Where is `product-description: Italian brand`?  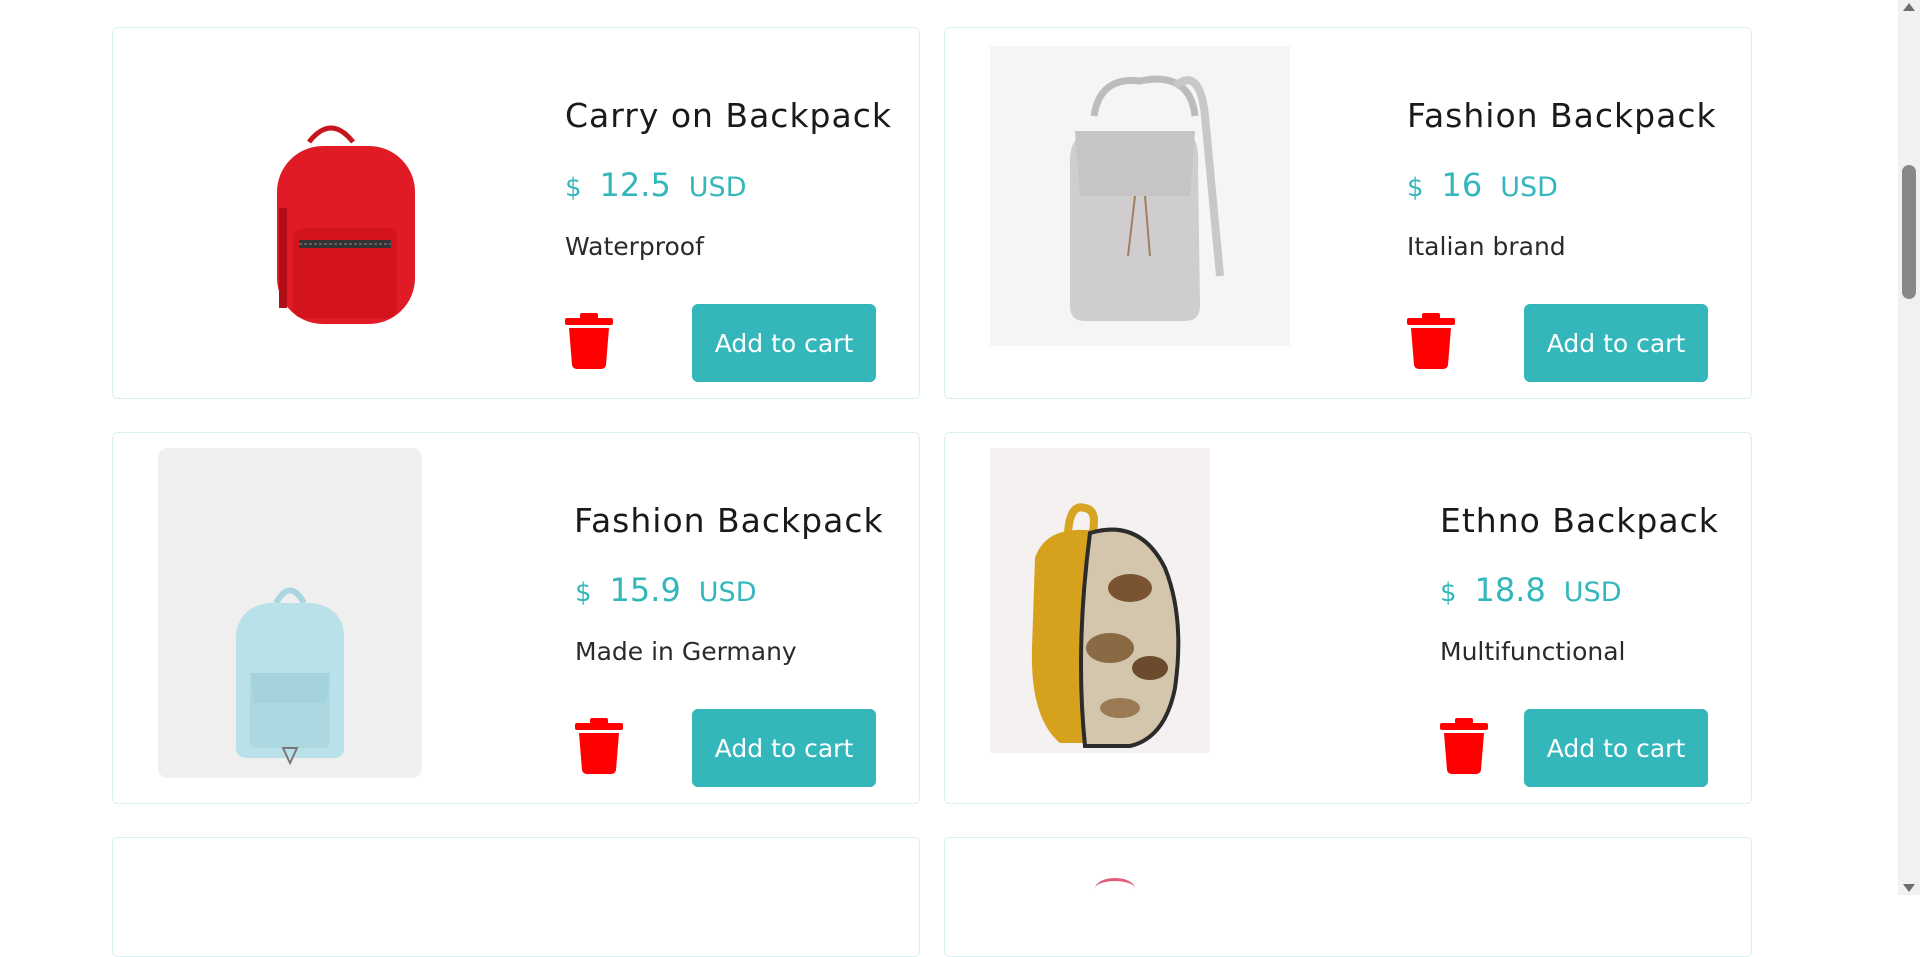
product-description: Italian brand is located at coordinates (1486, 246).